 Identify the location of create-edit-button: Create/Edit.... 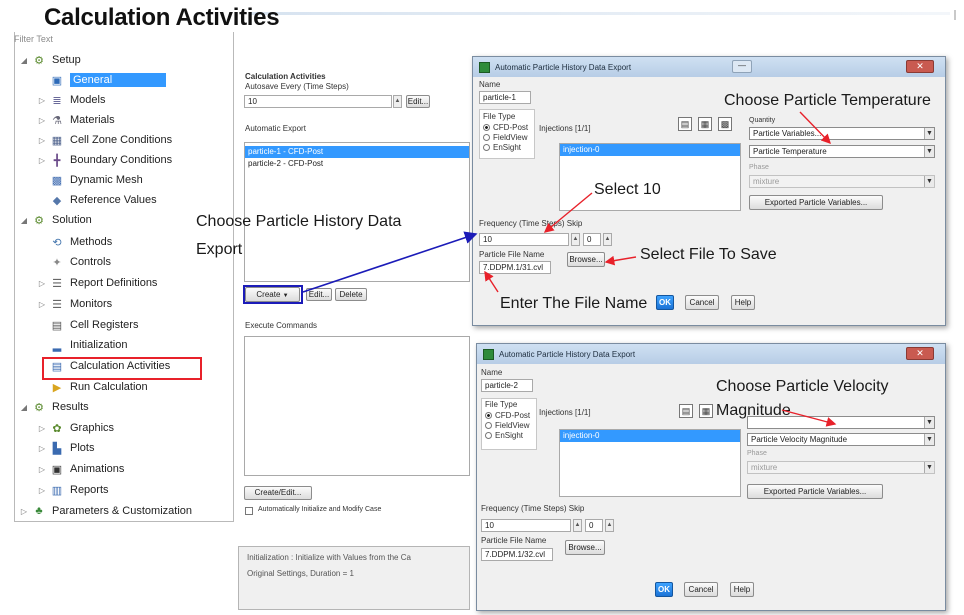
(278, 493).